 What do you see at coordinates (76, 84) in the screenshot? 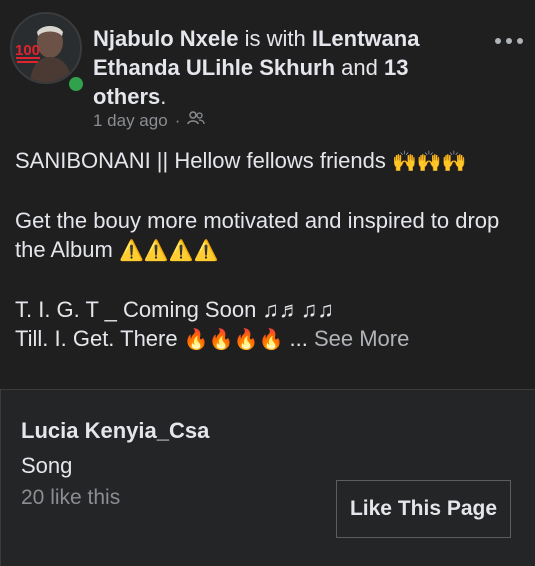
I see `online-status-dot` at bounding box center [76, 84].